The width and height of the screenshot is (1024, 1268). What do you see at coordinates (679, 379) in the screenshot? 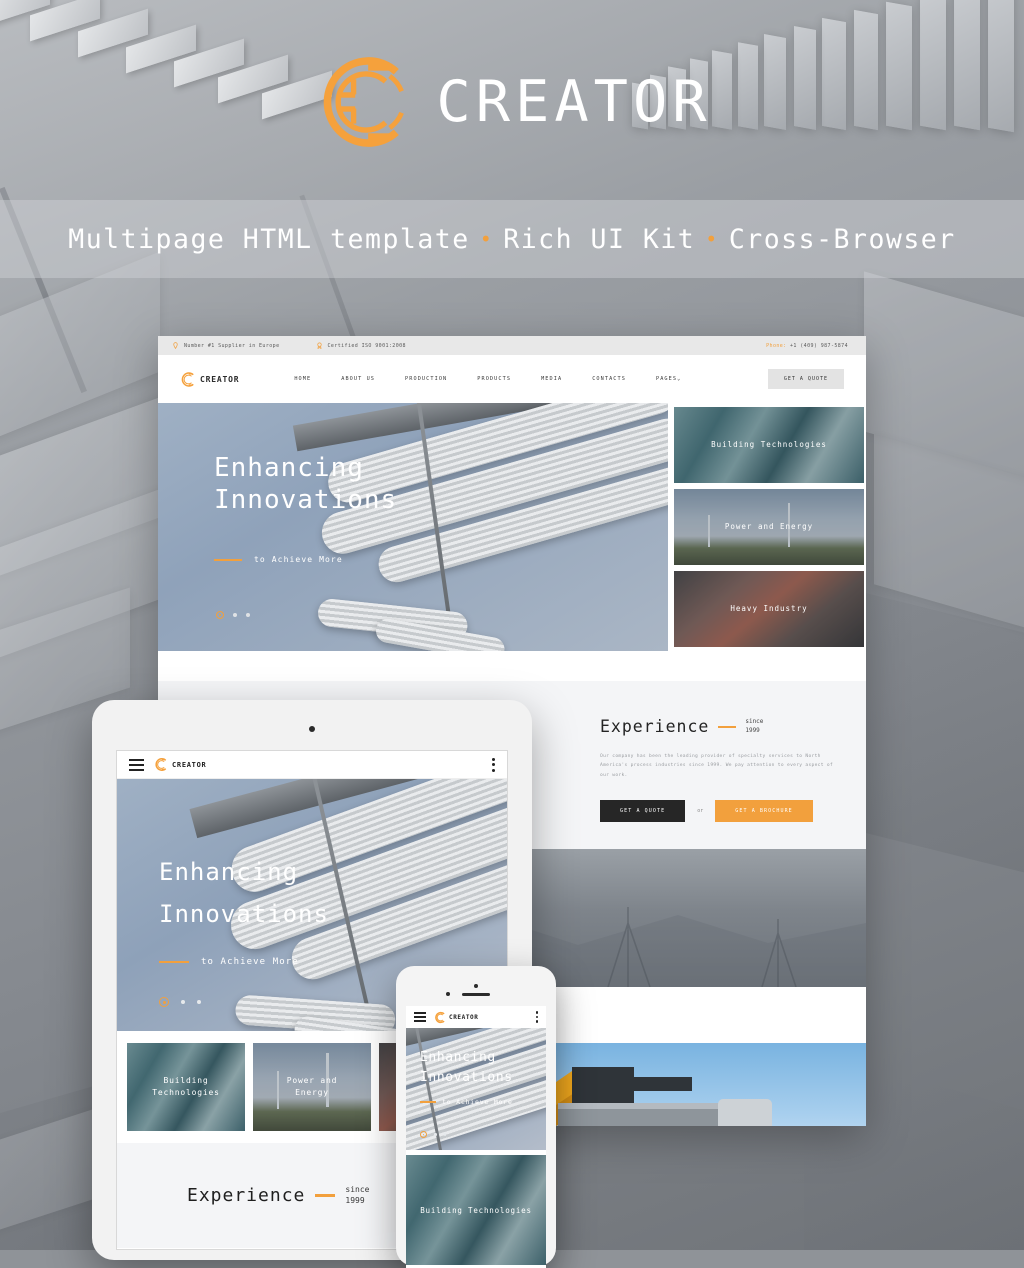
I see `chevron-down-icon: ⌄` at bounding box center [679, 379].